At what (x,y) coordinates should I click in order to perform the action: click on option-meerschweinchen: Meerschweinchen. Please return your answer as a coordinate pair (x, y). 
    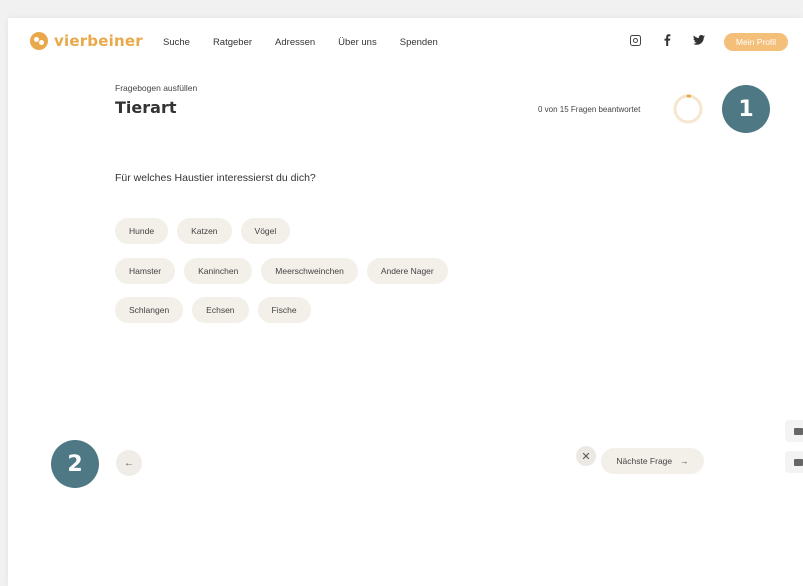
    Looking at the image, I should click on (309, 271).